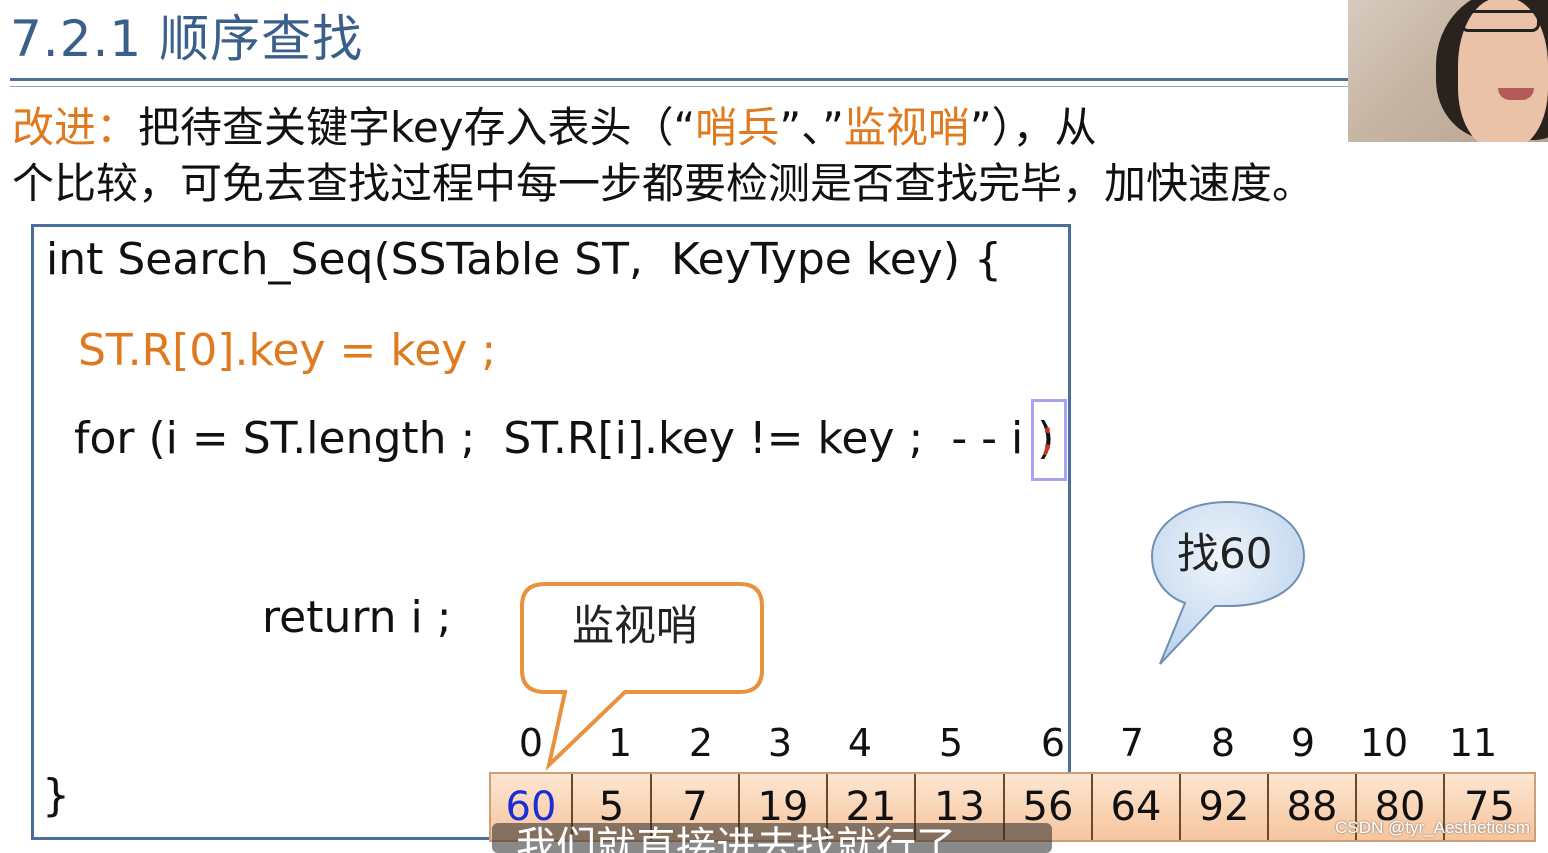 This screenshot has height=853, width=1548. What do you see at coordinates (1223, 743) in the screenshot?
I see `array-index: 8` at bounding box center [1223, 743].